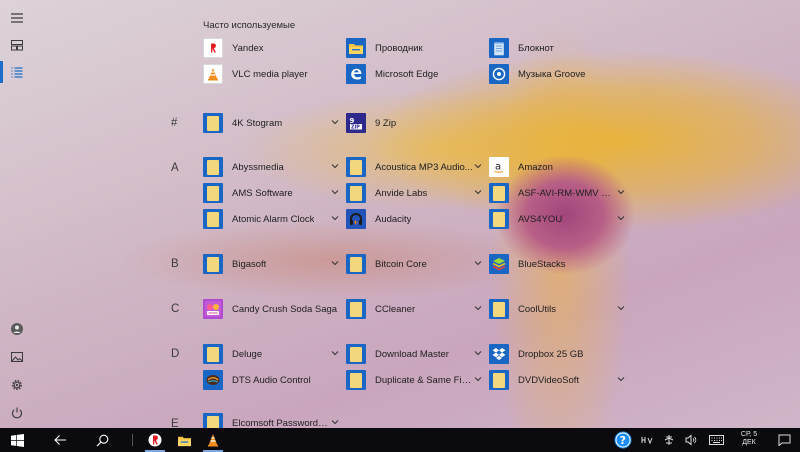 The height and width of the screenshot is (452, 800). I want to click on app-9-zip: 9 ZIP 9 Zip, so click(414, 123).